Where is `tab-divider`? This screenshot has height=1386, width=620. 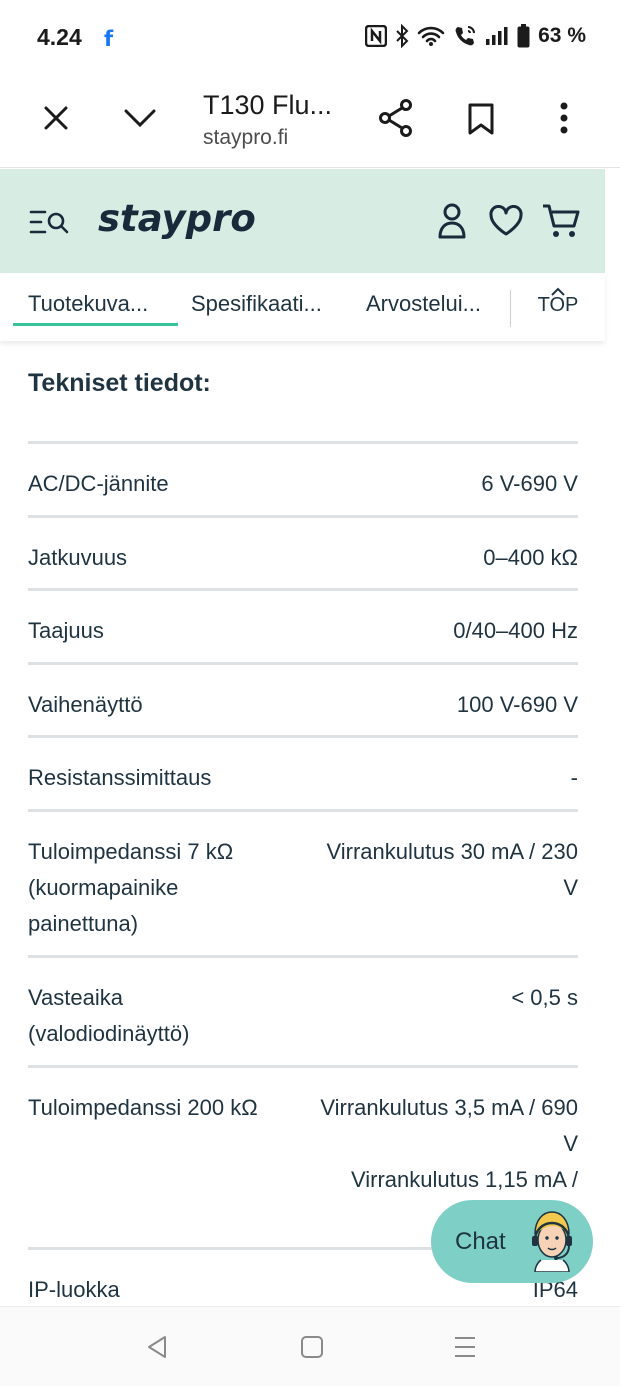
tab-divider is located at coordinates (510, 308).